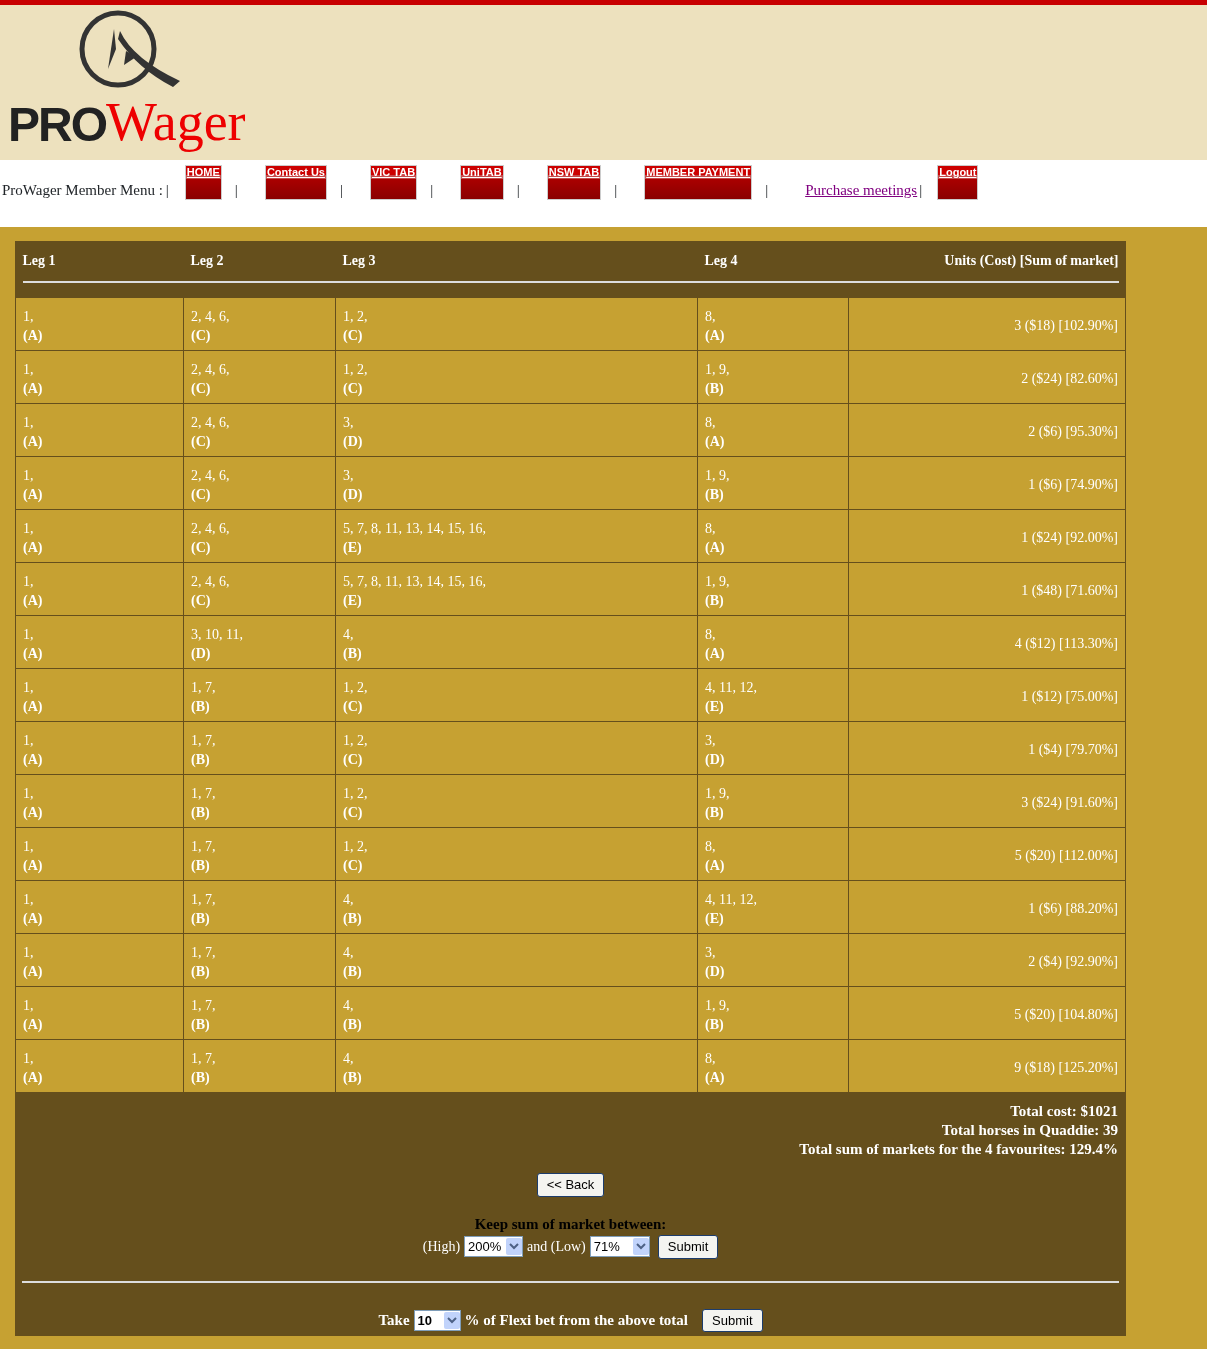  Describe the element at coordinates (1069, 802) in the screenshot. I see `units-cost: 3 ($24) [91.60%]` at that location.